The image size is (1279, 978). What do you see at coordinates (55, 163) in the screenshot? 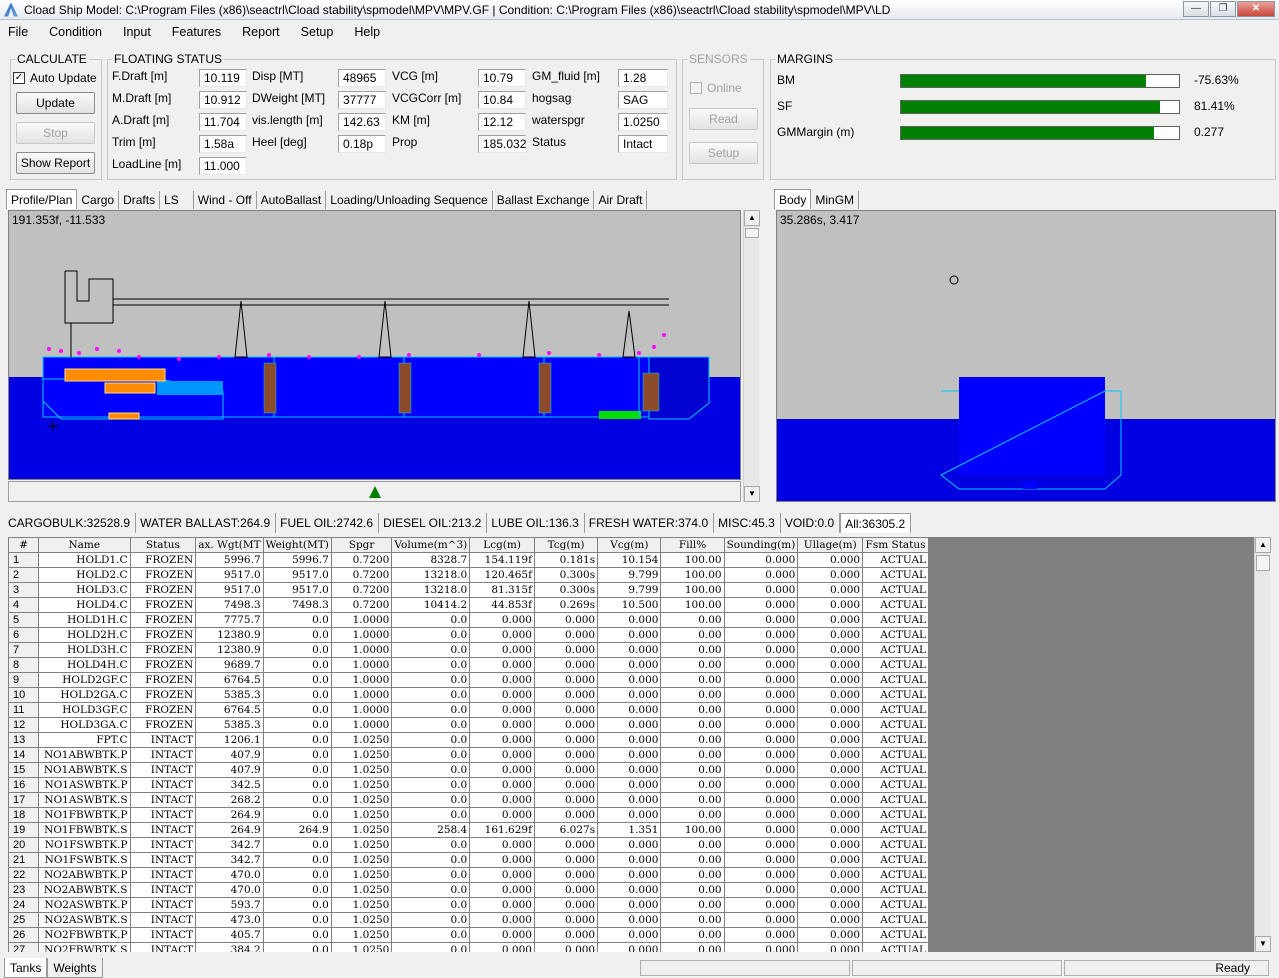
I see `show-report-button: Show Report` at bounding box center [55, 163].